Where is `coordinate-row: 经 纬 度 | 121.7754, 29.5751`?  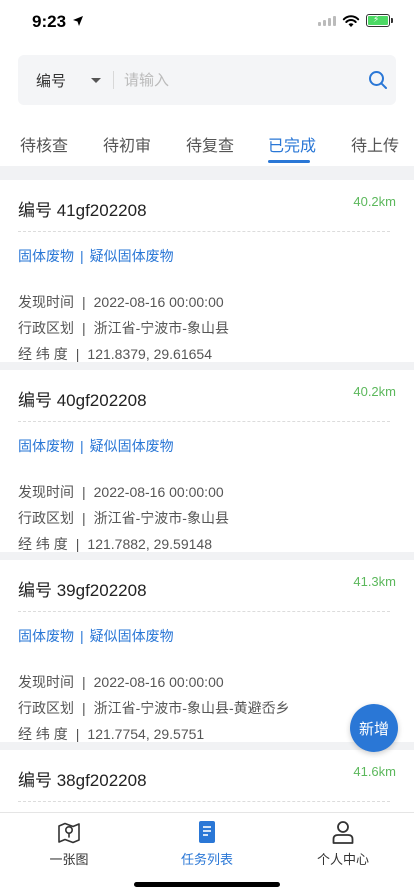 coordinate-row: 经 纬 度 | 121.7754, 29.5751 is located at coordinates (111, 734).